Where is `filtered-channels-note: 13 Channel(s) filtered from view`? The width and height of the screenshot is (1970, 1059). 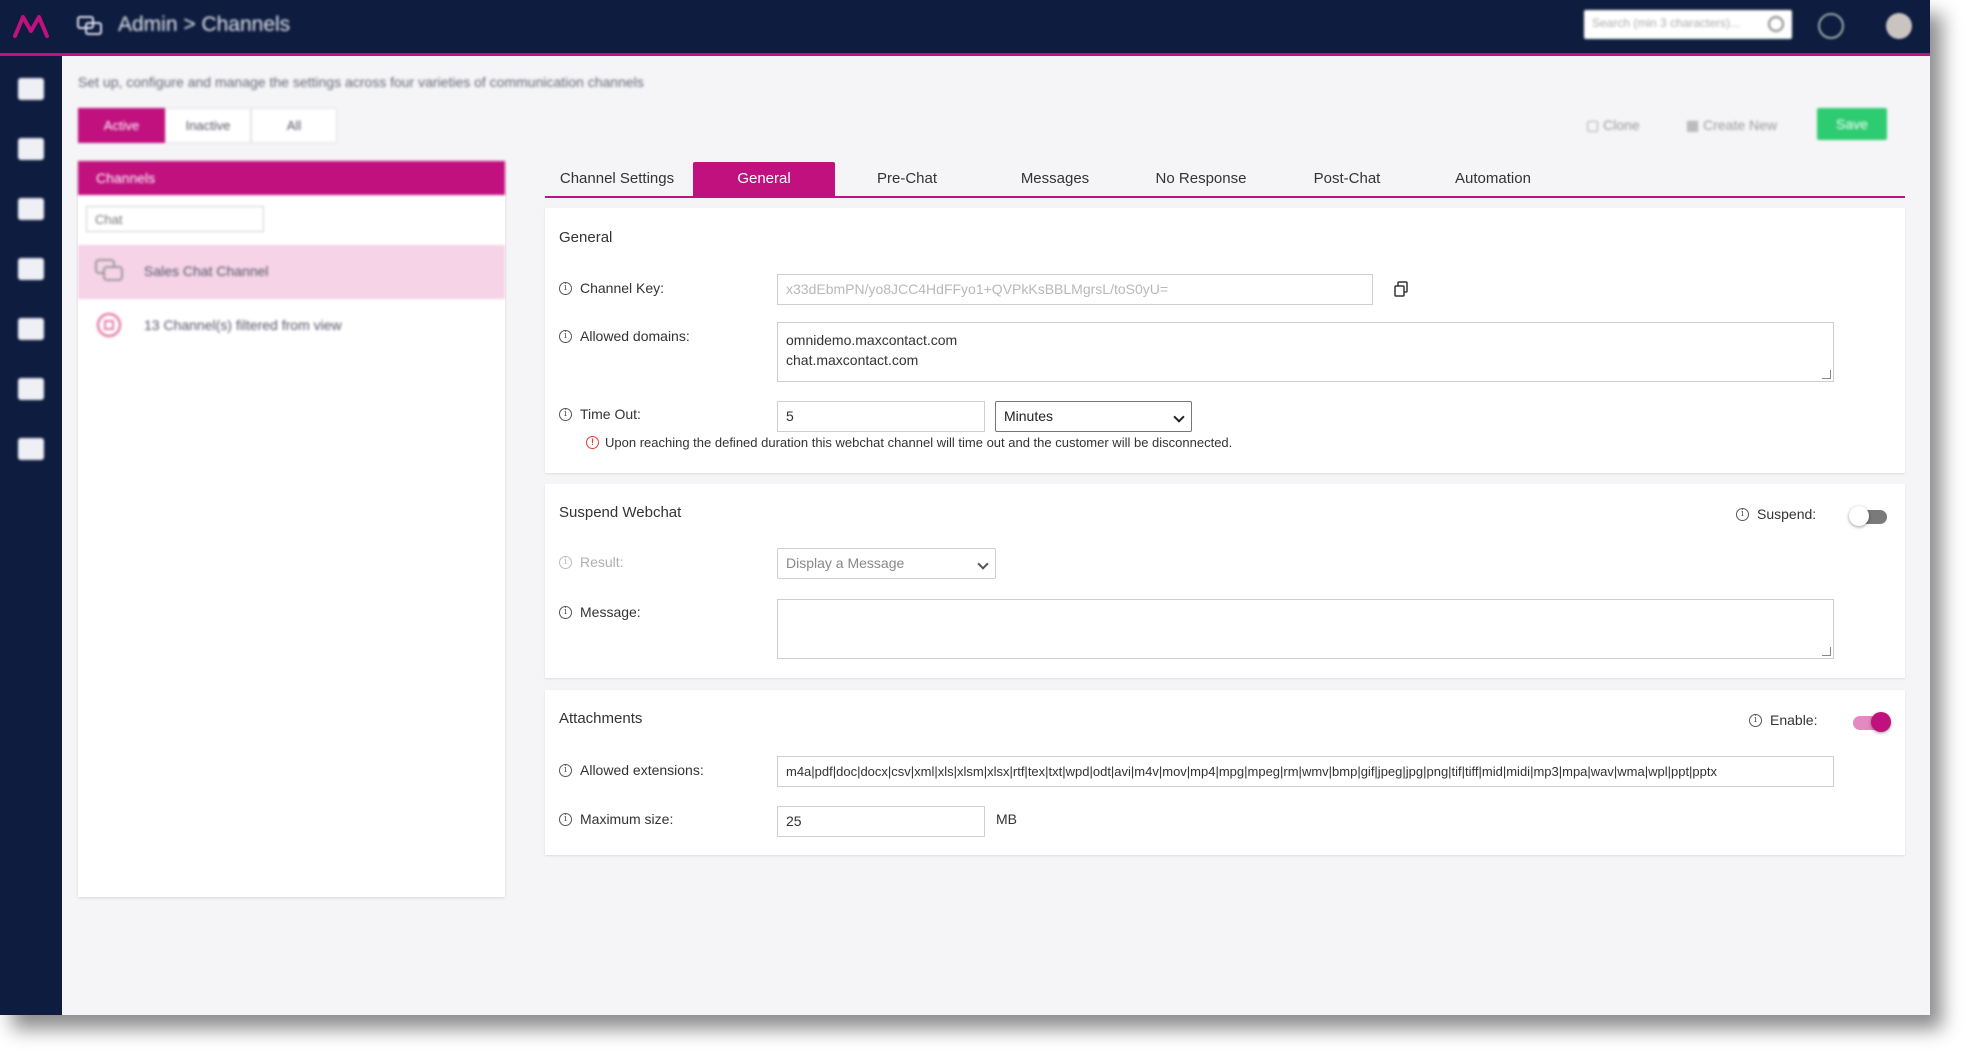
filtered-channels-note: 13 Channel(s) filtered from view is located at coordinates (291, 326).